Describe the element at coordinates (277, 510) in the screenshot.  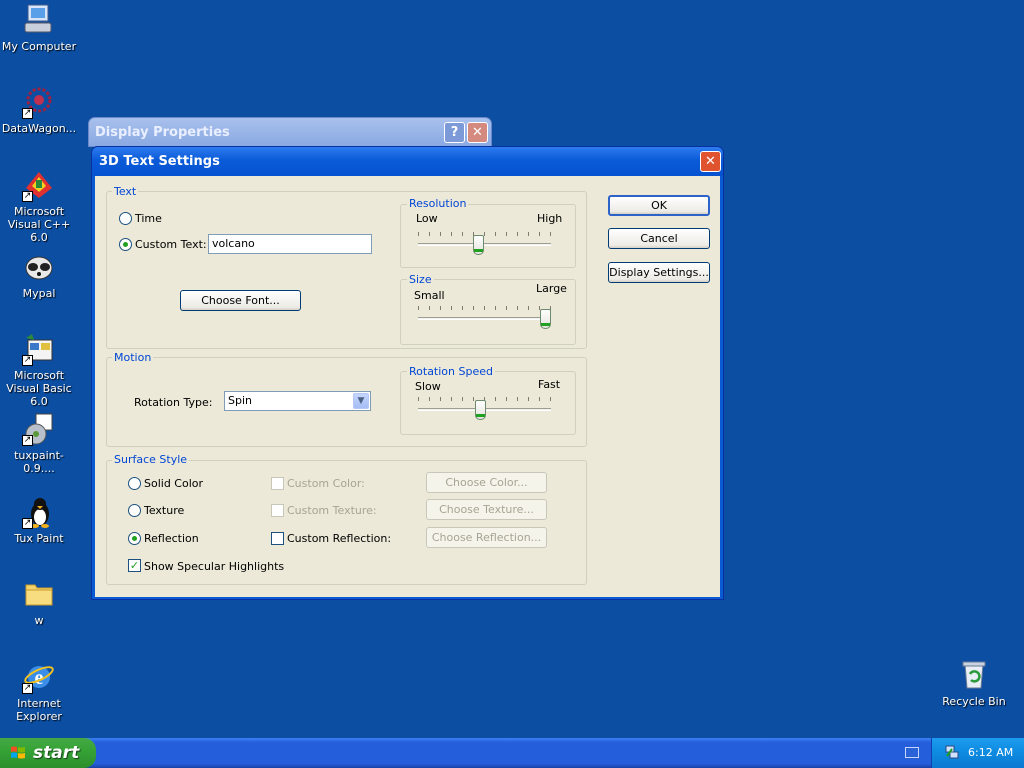
I see `custom-texture-checkbox` at that location.